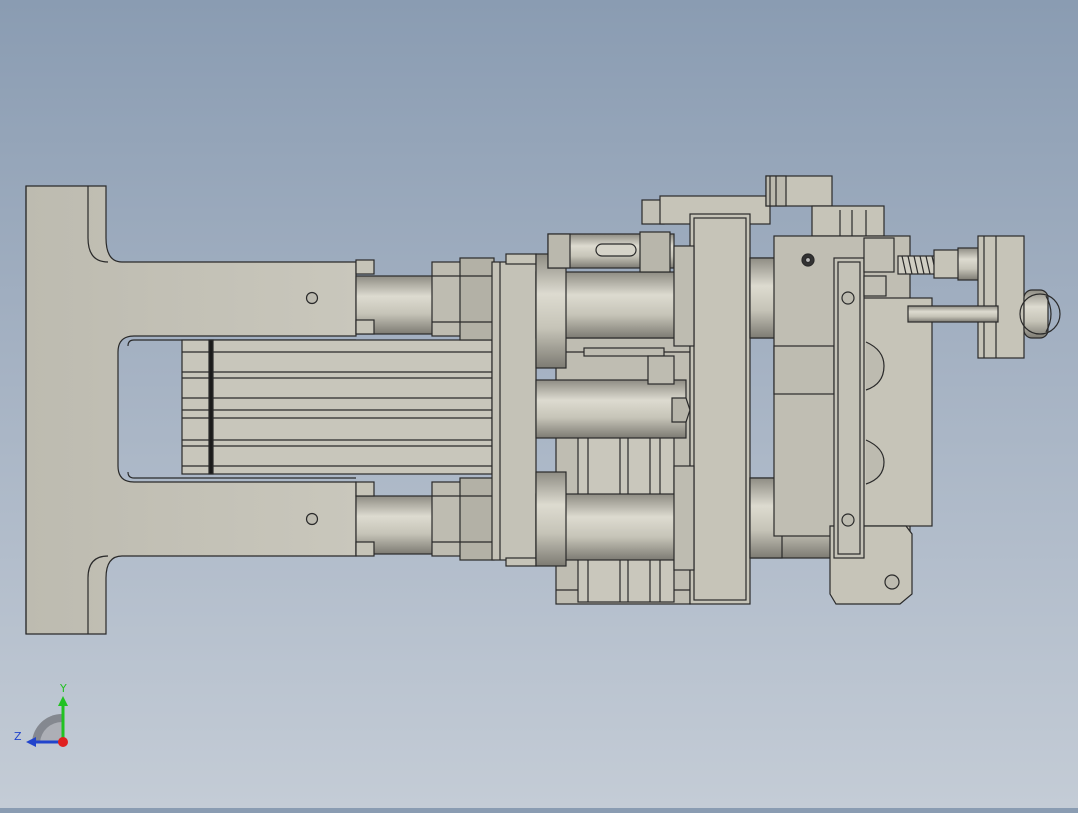 The image size is (1078, 813). Describe the element at coordinates (63, 688) in the screenshot. I see `y-axis-label: Y` at that location.